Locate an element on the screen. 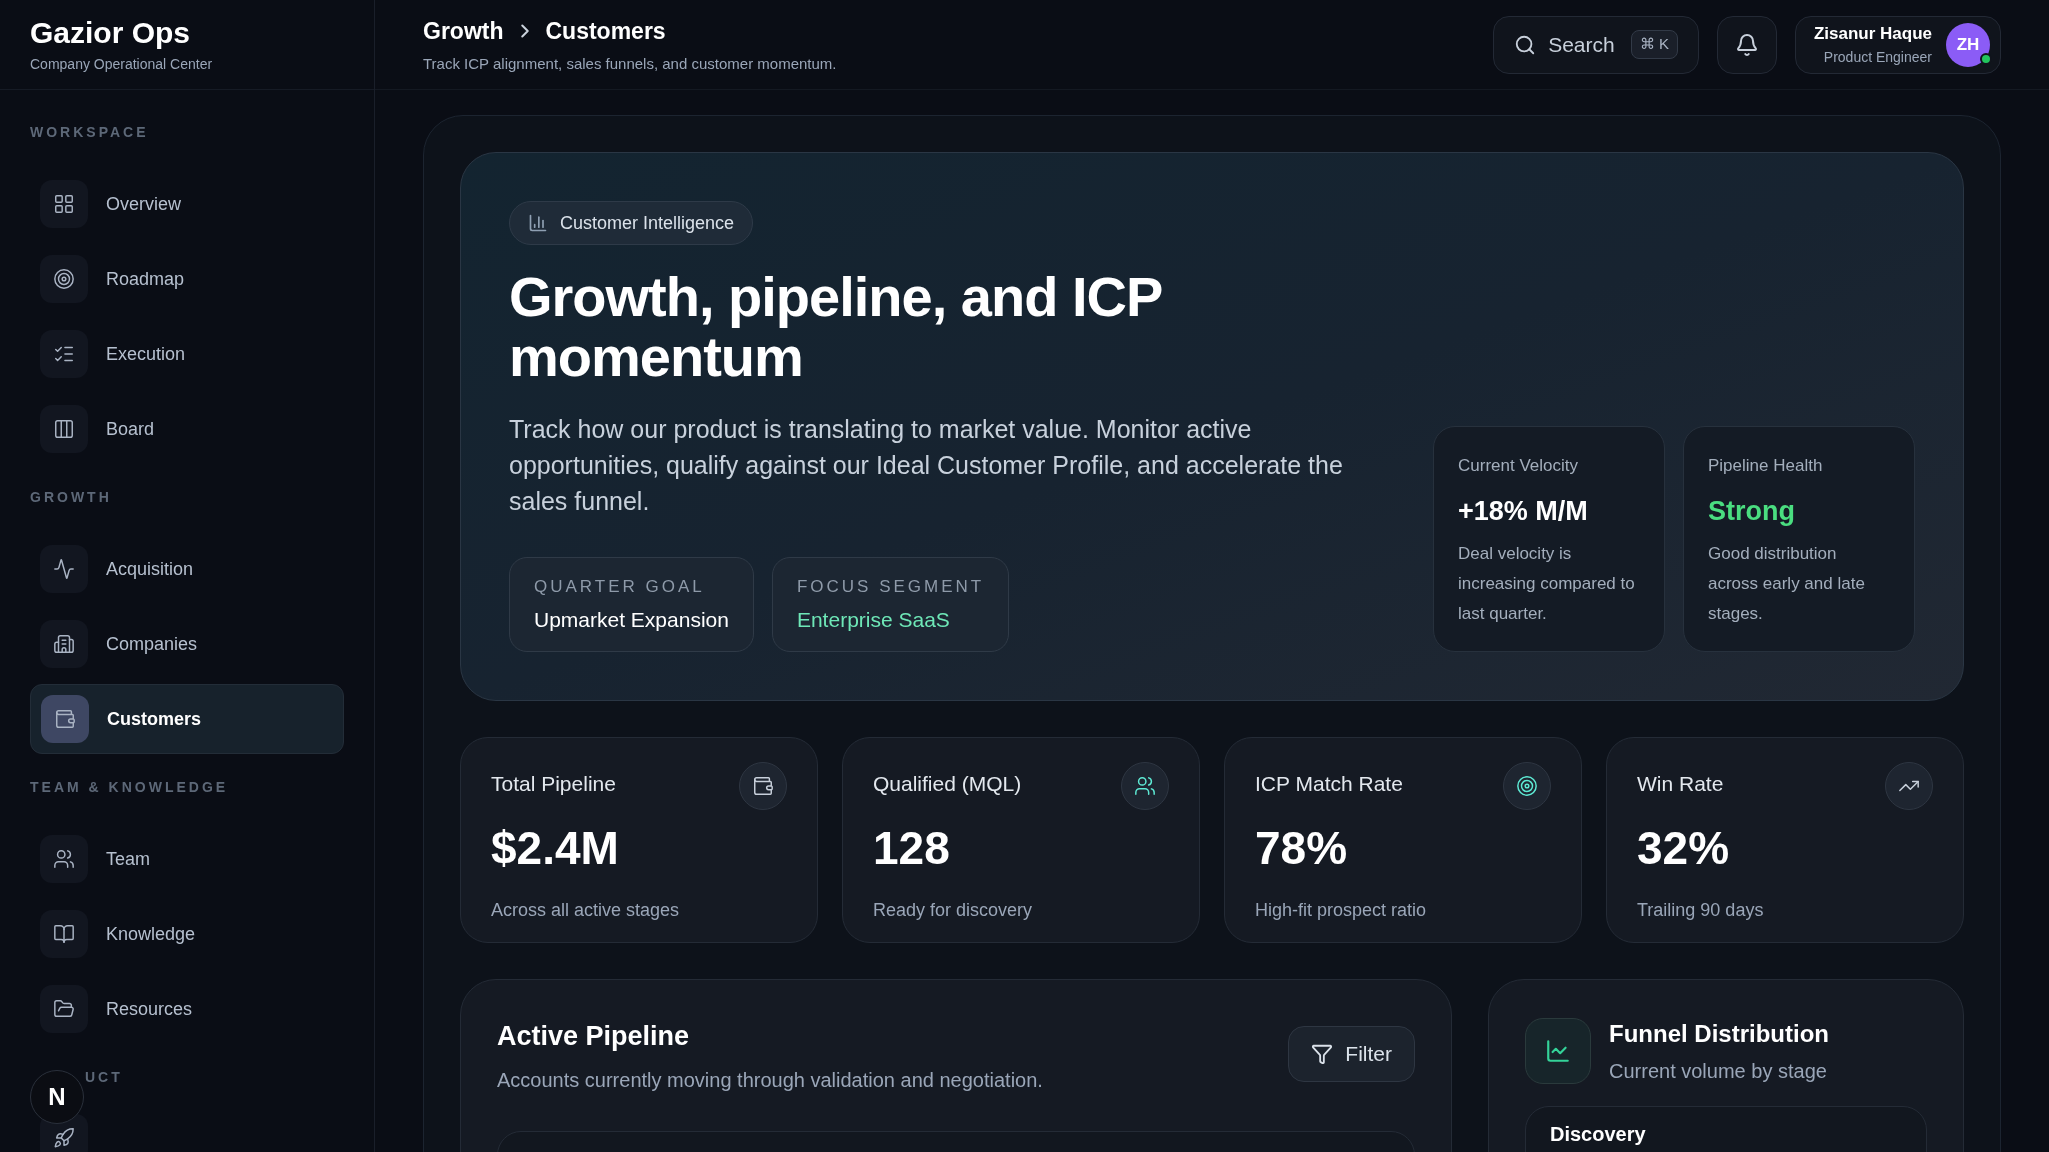  card-title: Funnel Distribution is located at coordinates (1719, 1034).